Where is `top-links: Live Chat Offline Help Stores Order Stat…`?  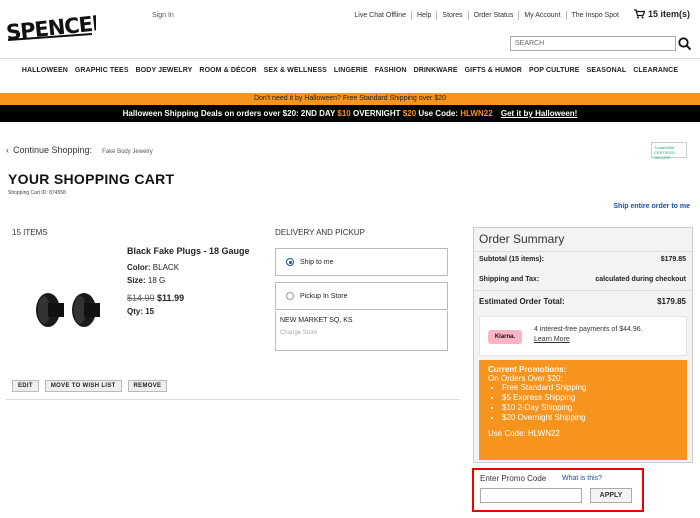
top-links: Live Chat Offline Help Stores Order Stat… is located at coordinates (486, 15).